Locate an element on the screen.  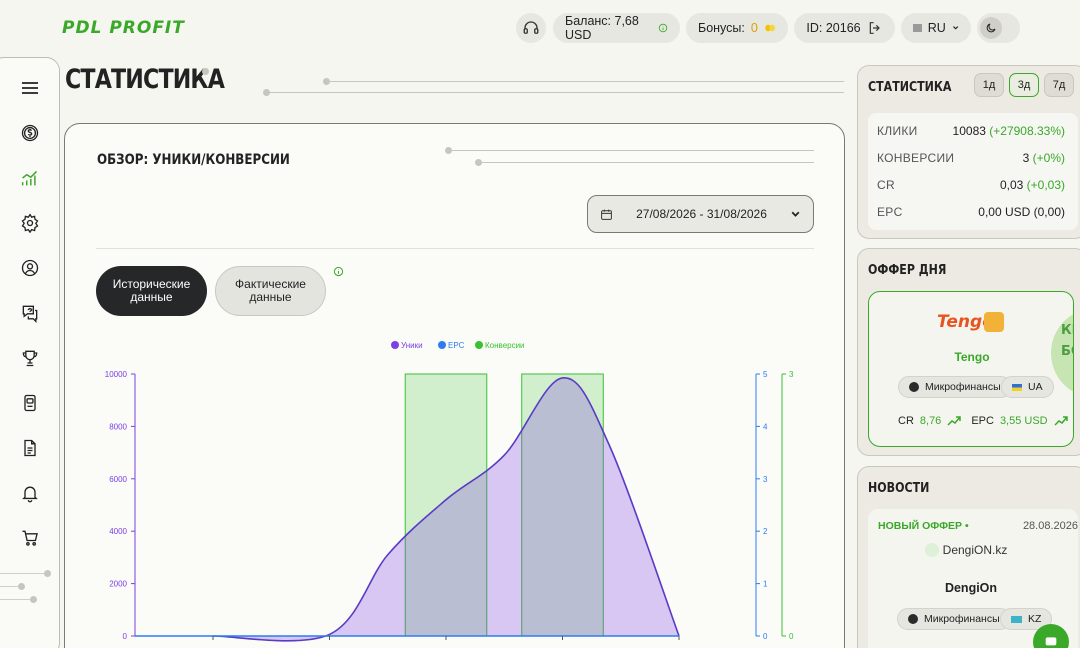
promo-badge: КР БО is located at coordinates (1062, 353).